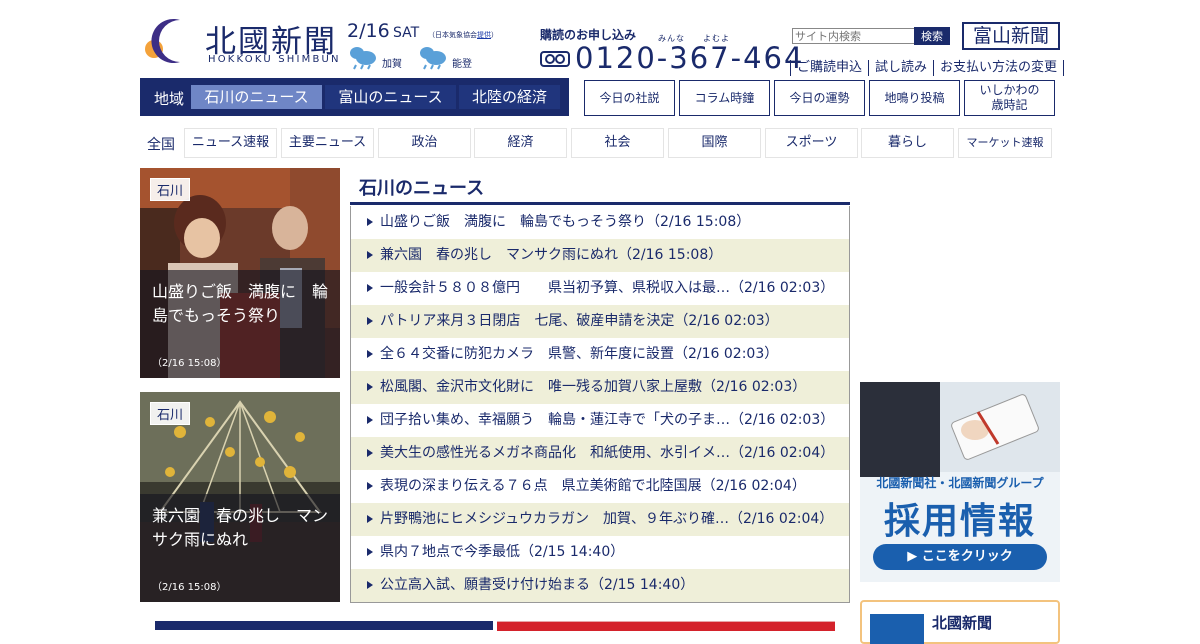 The width and height of the screenshot is (1200, 644). What do you see at coordinates (494, 35) in the screenshot?
I see `weather-credit-suffix: ）` at bounding box center [494, 35].